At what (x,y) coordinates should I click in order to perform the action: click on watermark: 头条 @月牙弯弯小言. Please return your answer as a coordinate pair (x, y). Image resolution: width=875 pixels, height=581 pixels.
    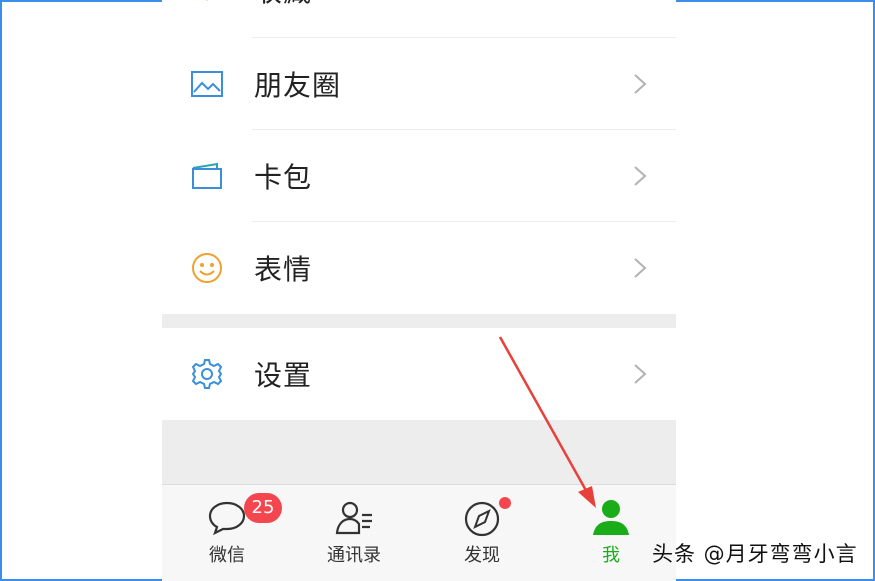
    Looking at the image, I should click on (755, 554).